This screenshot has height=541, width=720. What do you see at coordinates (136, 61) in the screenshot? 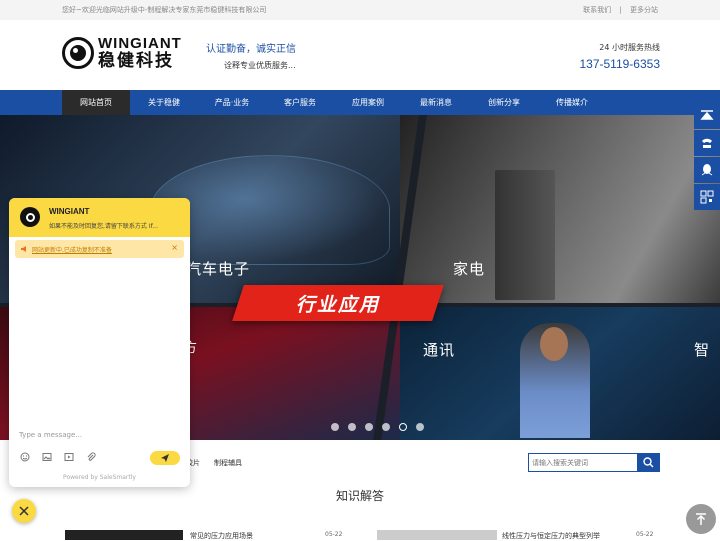
I see `logo-chinese: 稳健科技` at bounding box center [136, 61].